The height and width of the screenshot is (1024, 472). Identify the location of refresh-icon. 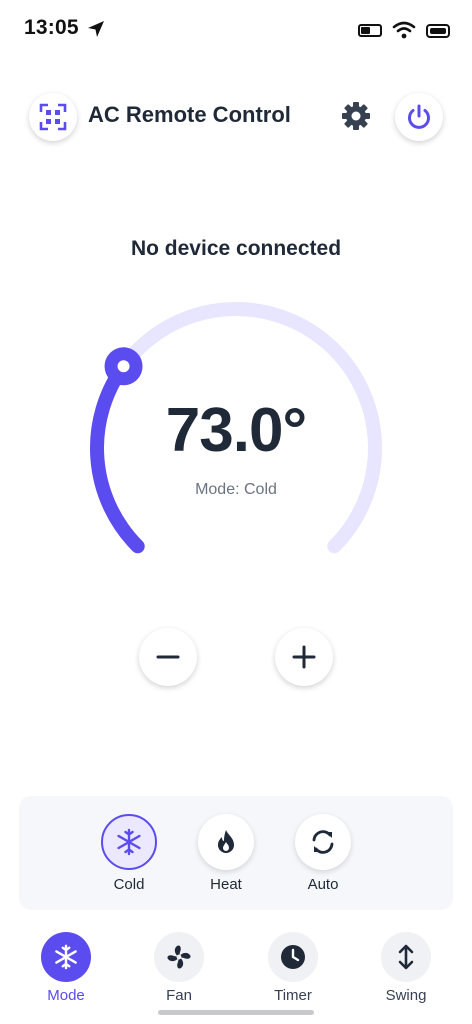
(323, 842).